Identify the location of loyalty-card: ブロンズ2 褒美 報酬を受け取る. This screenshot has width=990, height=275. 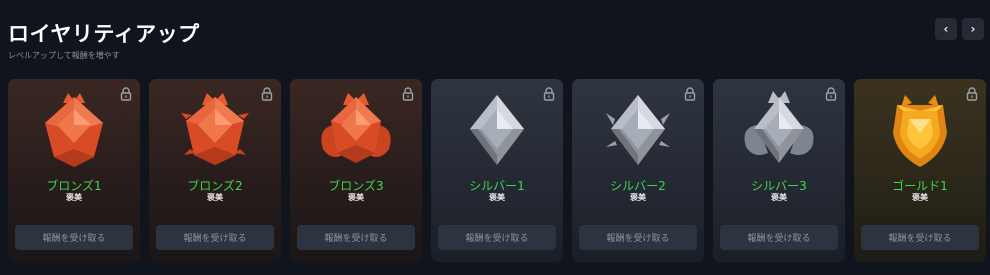
(215, 170).